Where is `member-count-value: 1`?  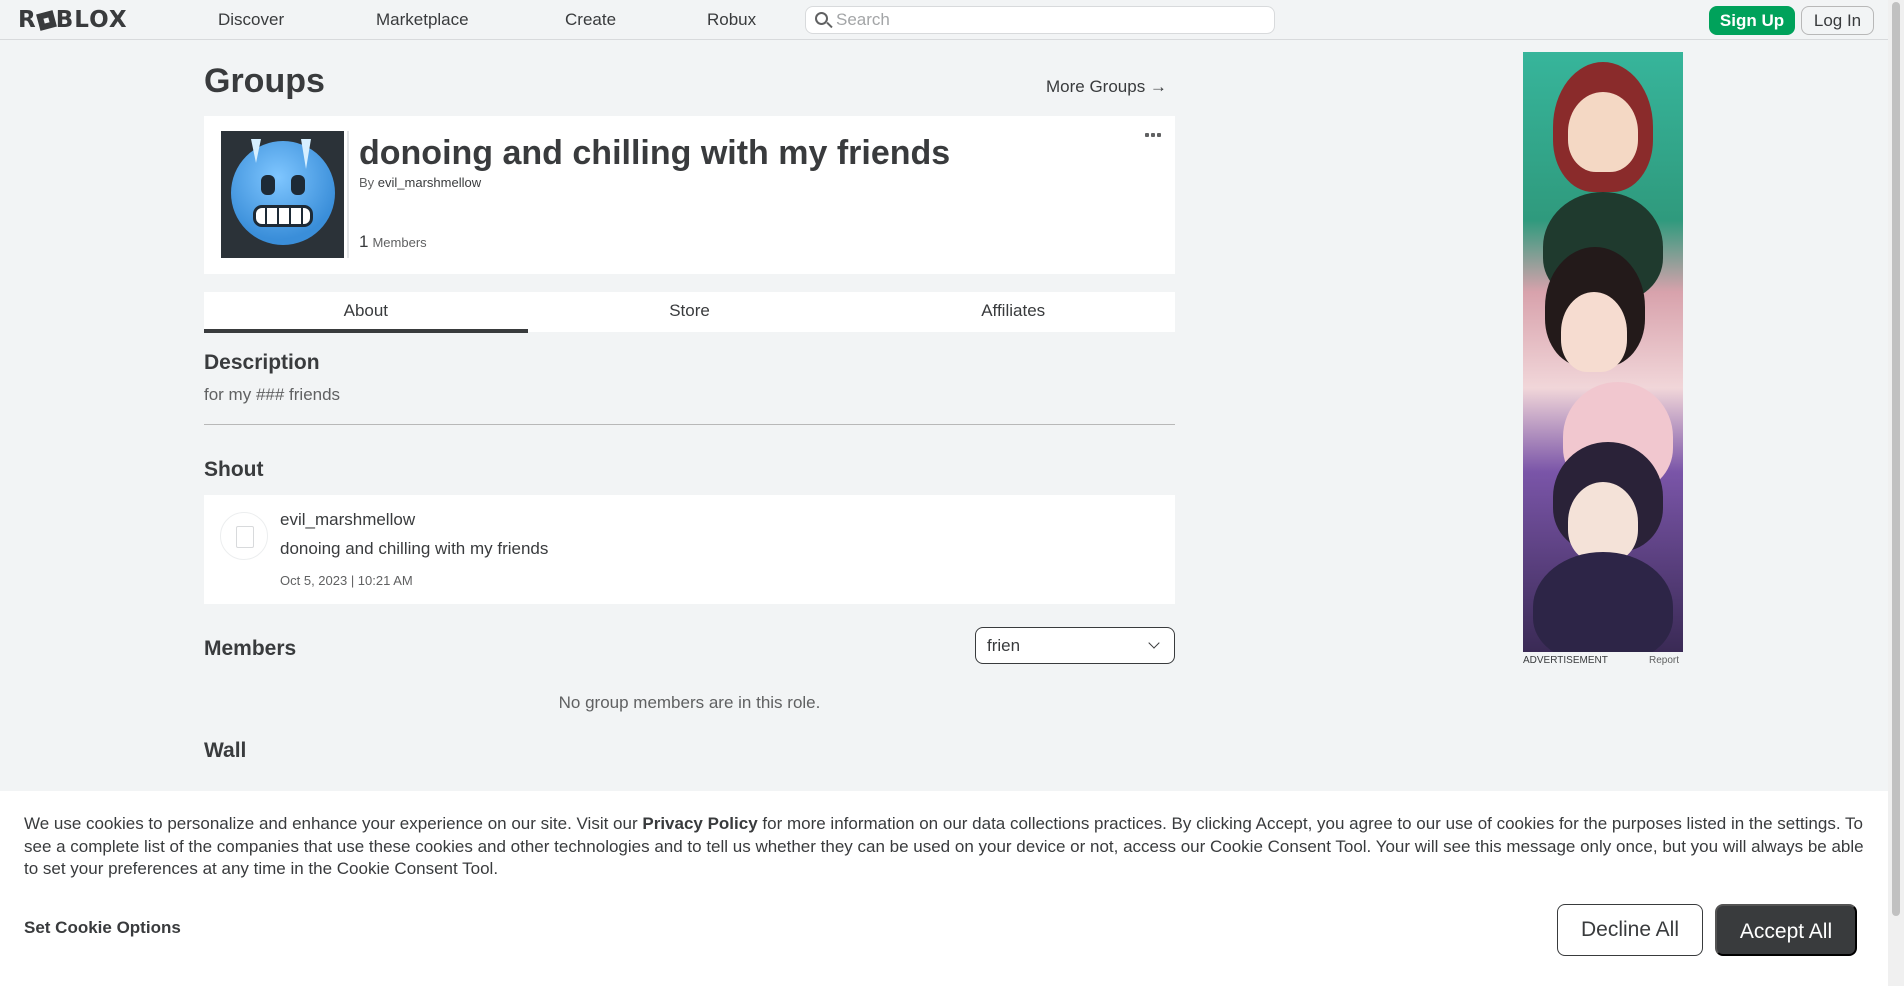 member-count-value: 1 is located at coordinates (364, 241).